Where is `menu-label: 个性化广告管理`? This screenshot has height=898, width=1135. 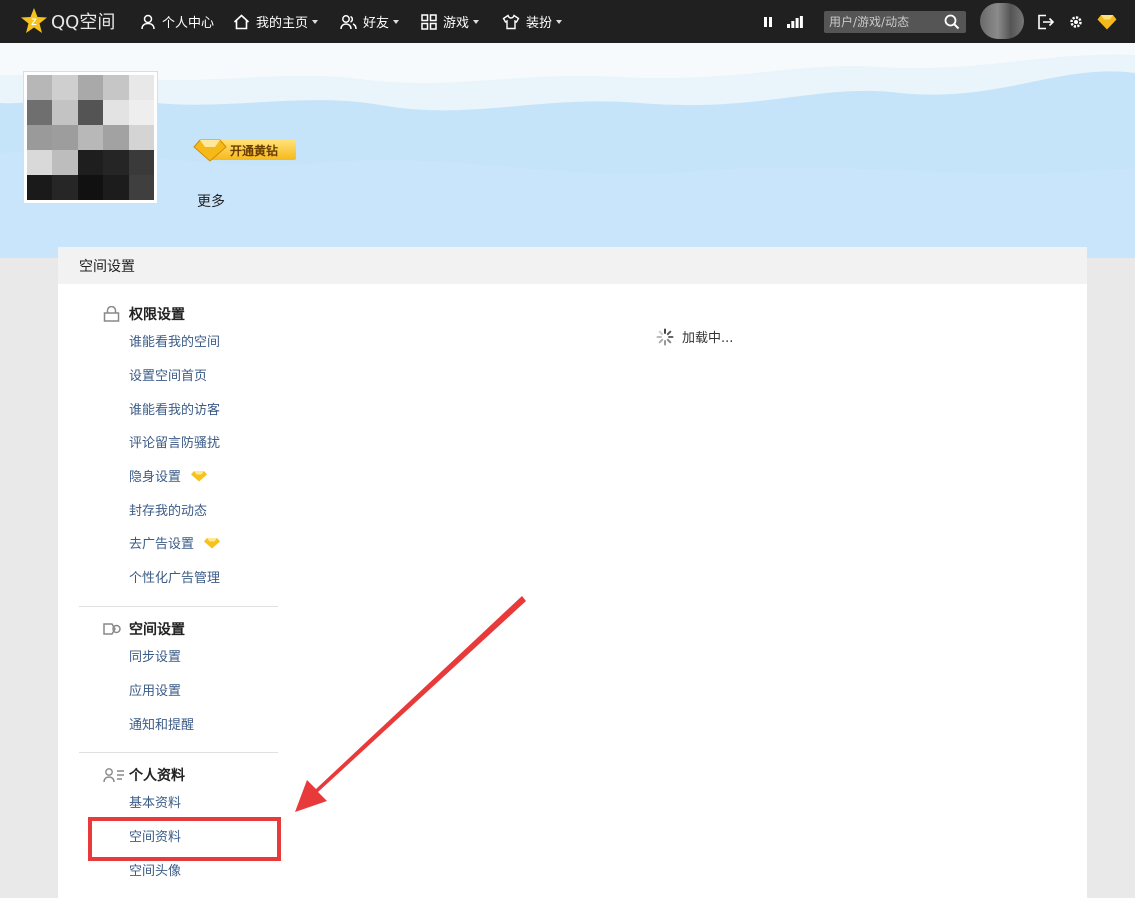
menu-label: 个性化广告管理 is located at coordinates (174, 576).